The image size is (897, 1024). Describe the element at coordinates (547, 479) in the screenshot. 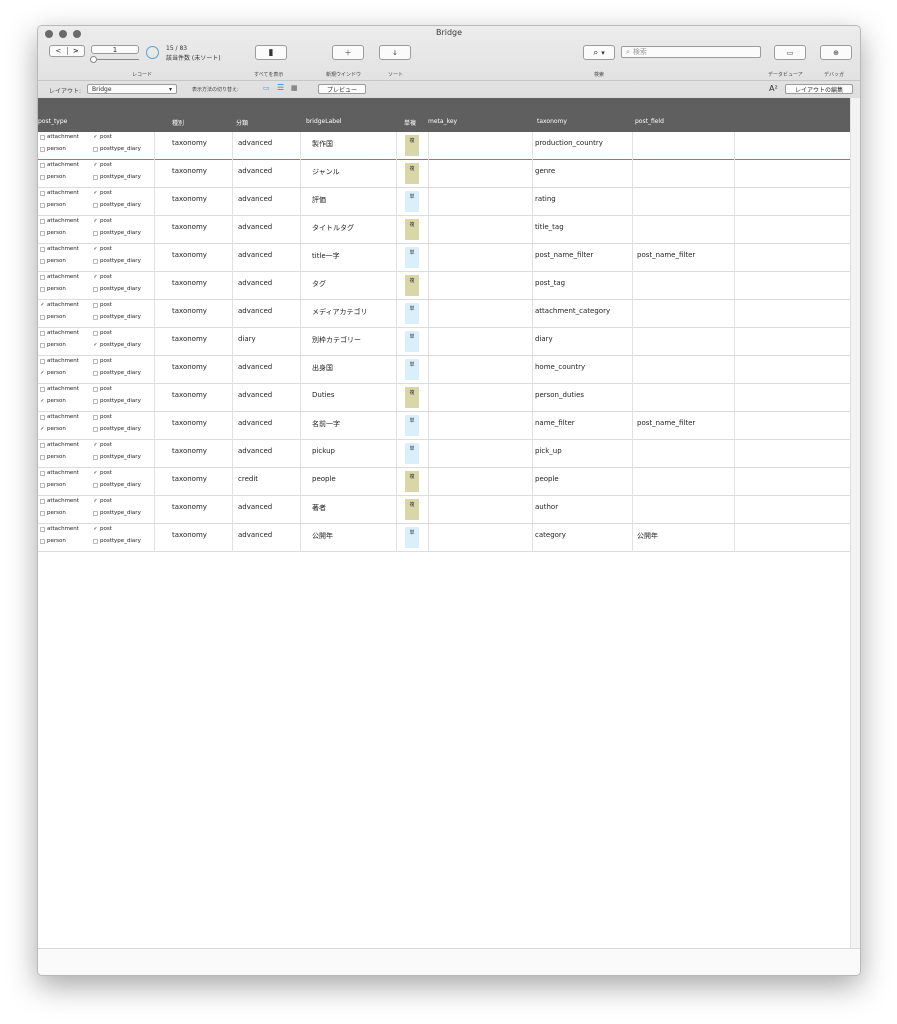

I see `cell-taxonomy: people` at that location.